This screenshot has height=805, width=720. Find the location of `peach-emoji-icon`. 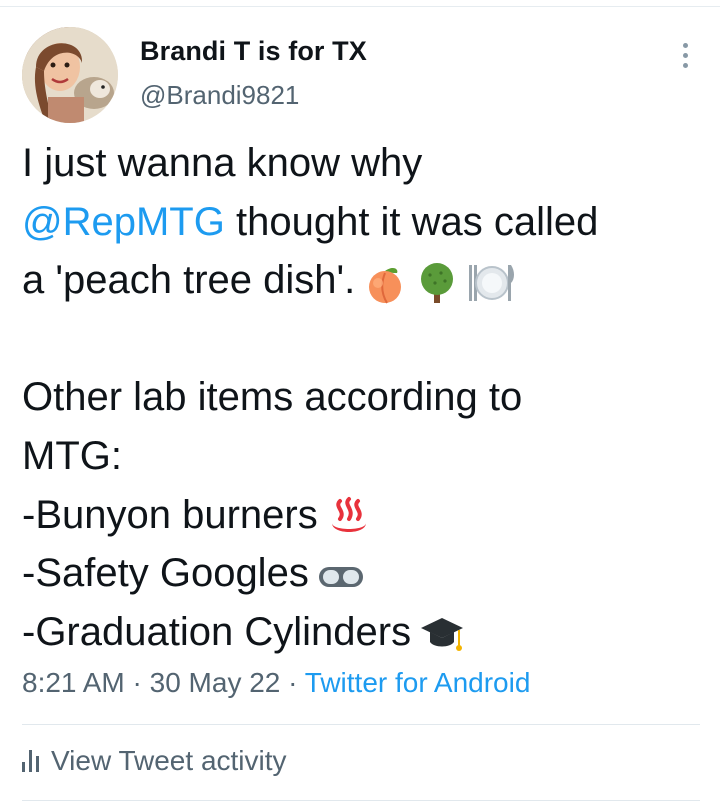

peach-emoji-icon is located at coordinates (385, 283).